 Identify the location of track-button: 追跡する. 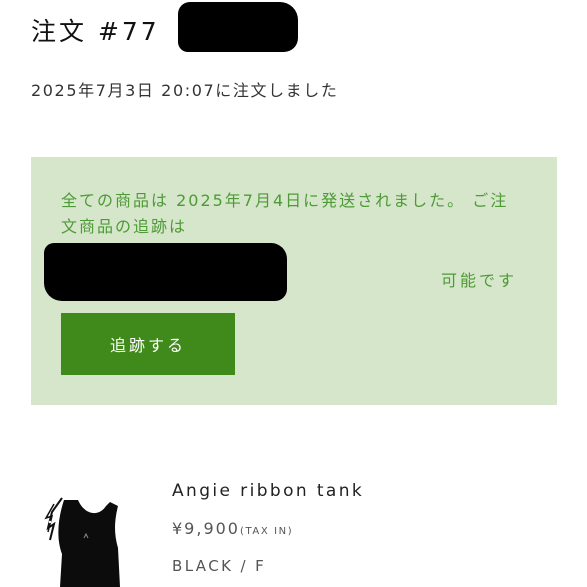
(148, 344).